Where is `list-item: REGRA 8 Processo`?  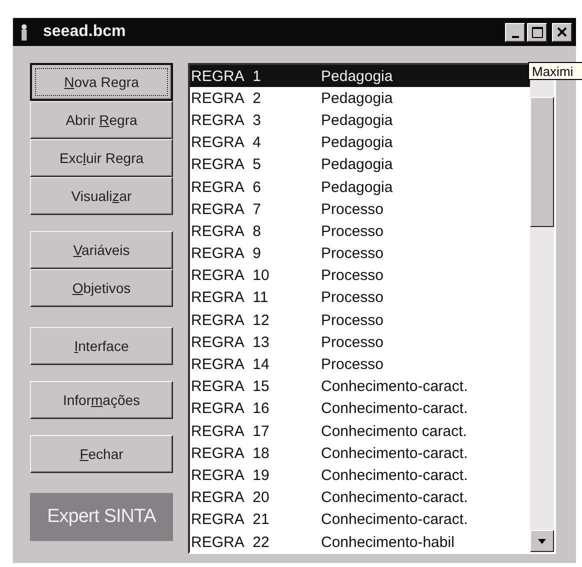 list-item: REGRA 8 Processo is located at coordinates (360, 231).